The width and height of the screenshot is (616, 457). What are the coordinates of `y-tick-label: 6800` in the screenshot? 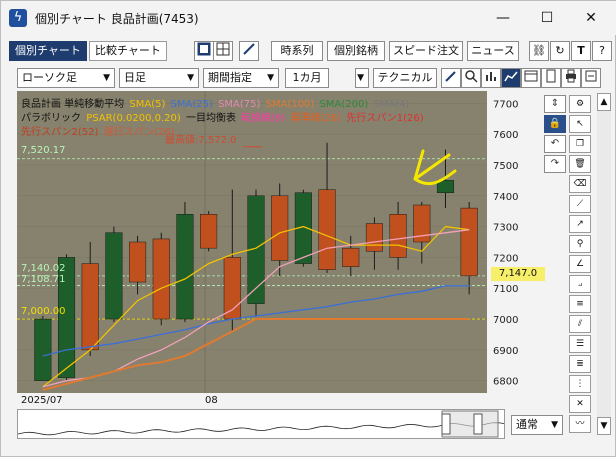 It's located at (505, 382).